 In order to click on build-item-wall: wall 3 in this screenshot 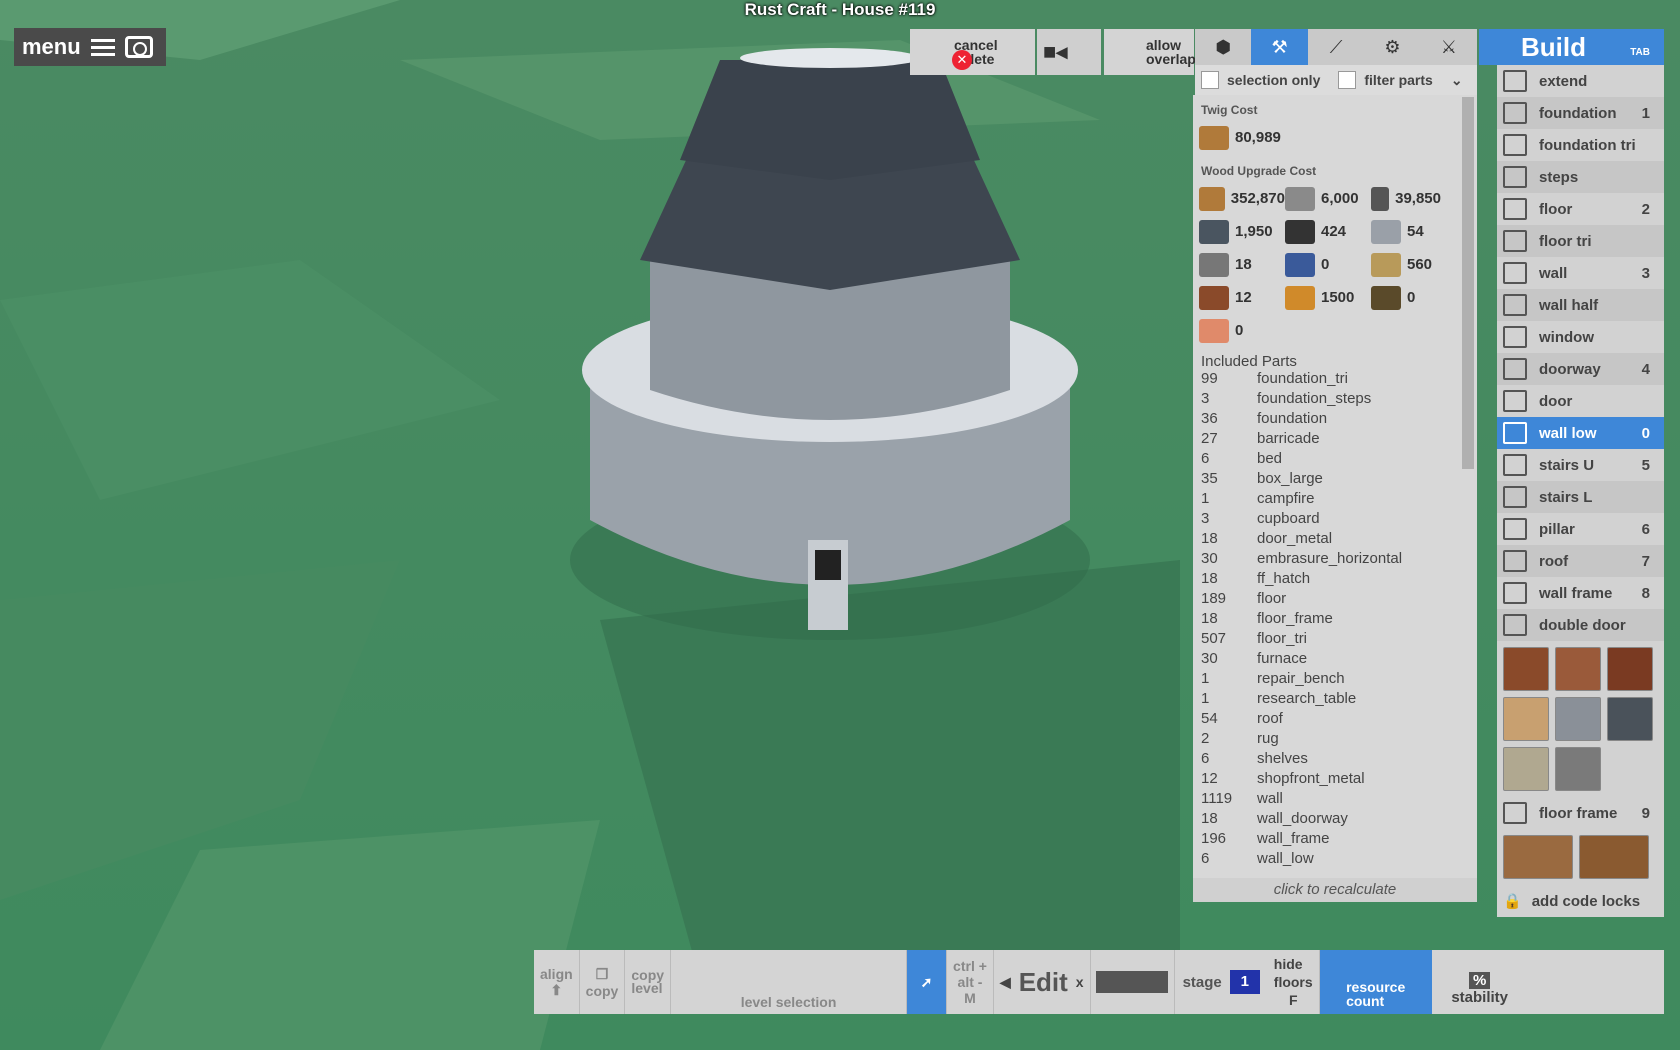, I will do `click(1580, 273)`.